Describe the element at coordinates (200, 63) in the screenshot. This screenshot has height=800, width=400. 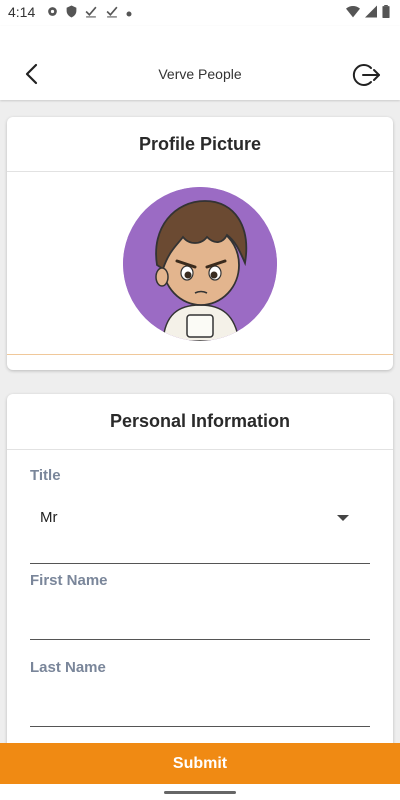
I see `app-bar: Verve People` at that location.